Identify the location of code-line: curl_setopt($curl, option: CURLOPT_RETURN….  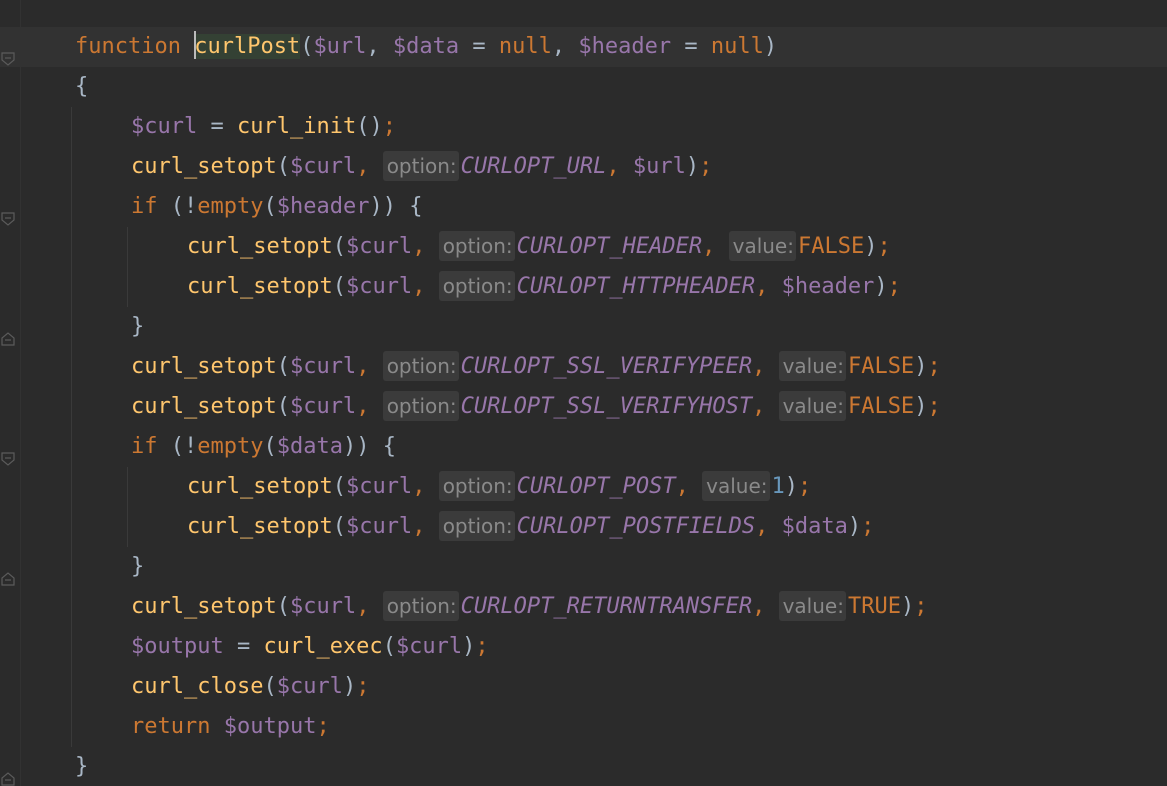
(583, 607).